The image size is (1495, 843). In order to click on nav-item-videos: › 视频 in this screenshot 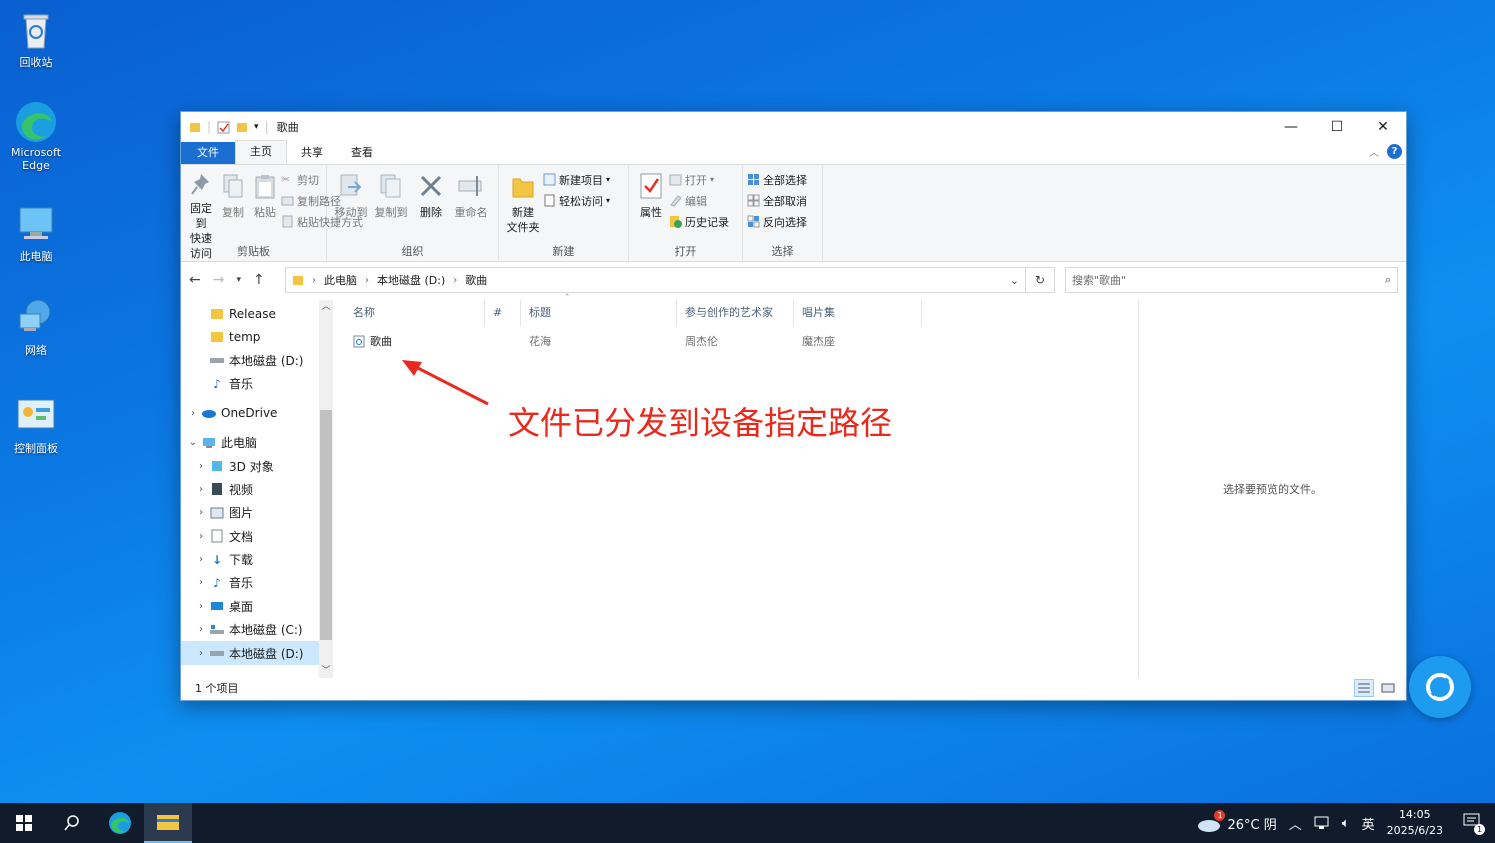, I will do `click(257, 489)`.